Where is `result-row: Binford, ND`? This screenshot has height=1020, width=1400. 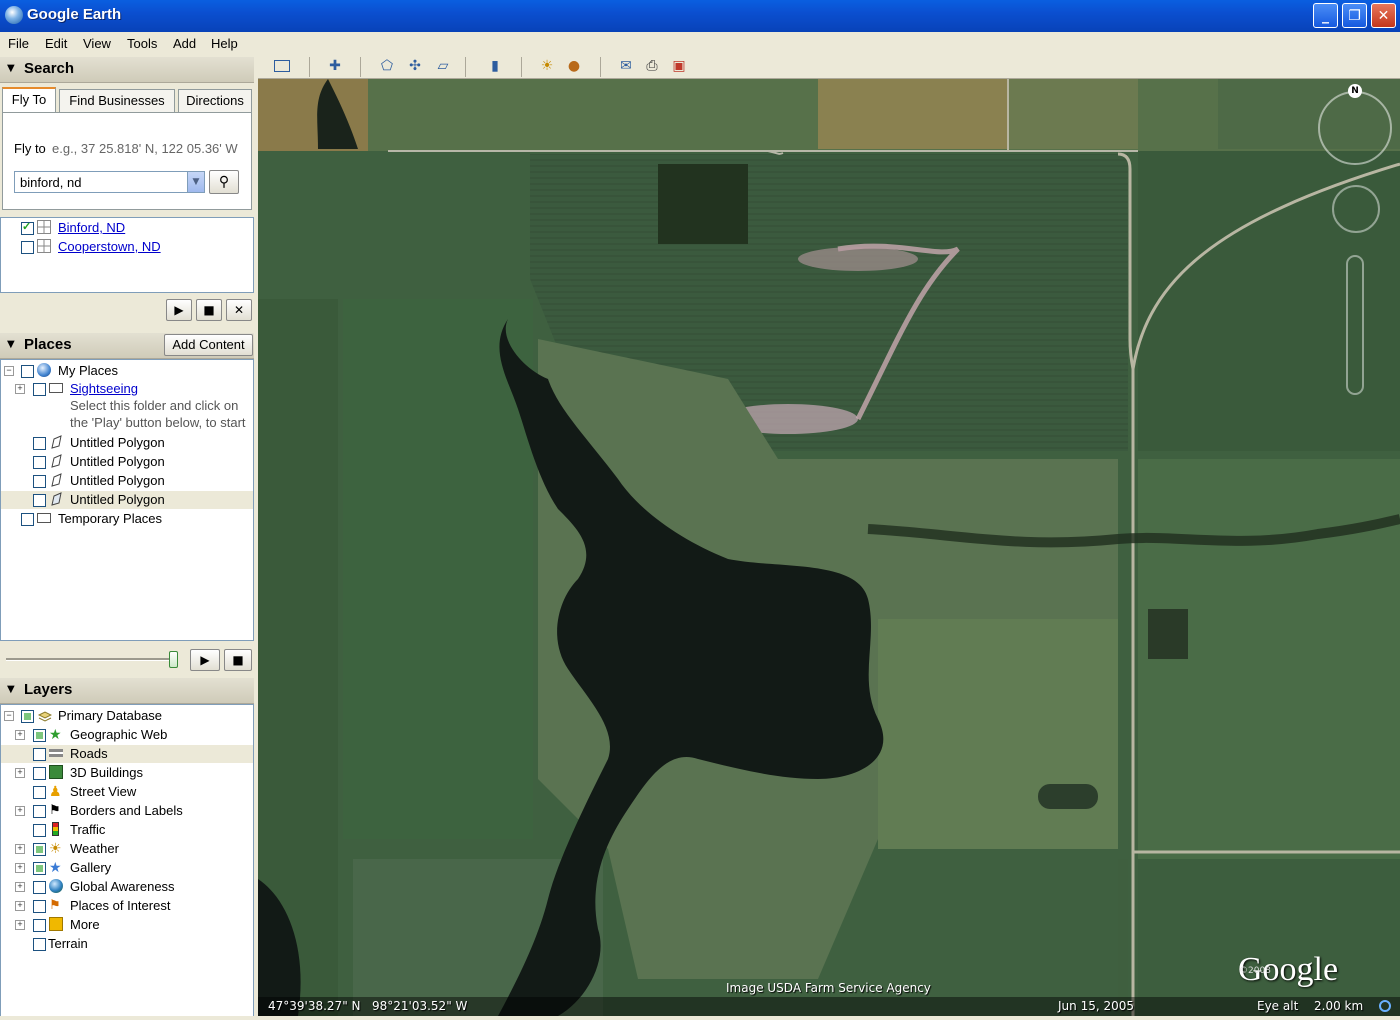
result-row: Binford, ND is located at coordinates (129, 228).